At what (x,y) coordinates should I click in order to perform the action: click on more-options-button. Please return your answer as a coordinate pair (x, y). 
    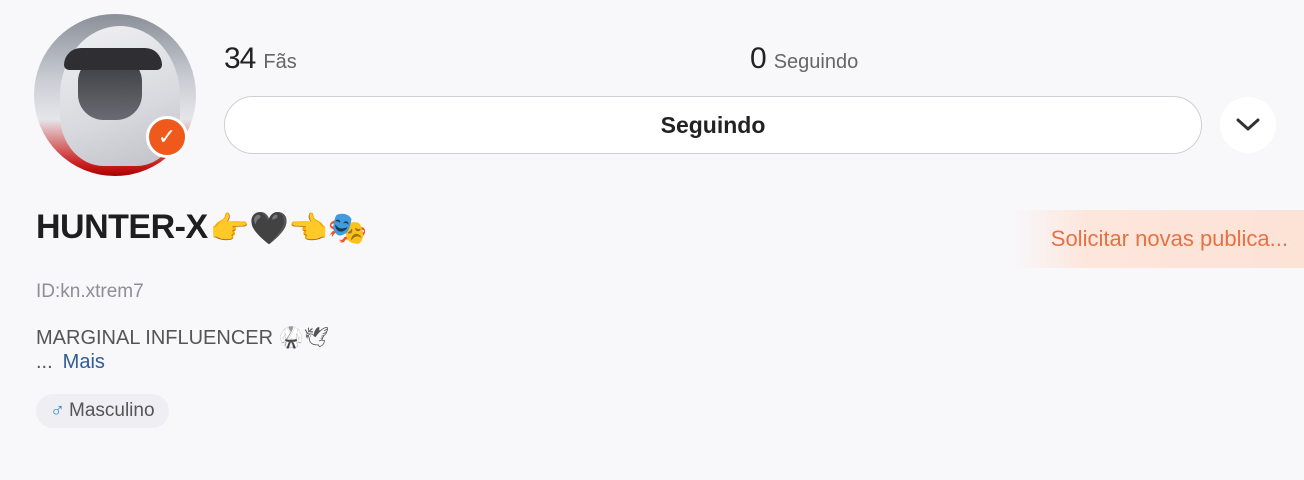
    Looking at the image, I should click on (1248, 125).